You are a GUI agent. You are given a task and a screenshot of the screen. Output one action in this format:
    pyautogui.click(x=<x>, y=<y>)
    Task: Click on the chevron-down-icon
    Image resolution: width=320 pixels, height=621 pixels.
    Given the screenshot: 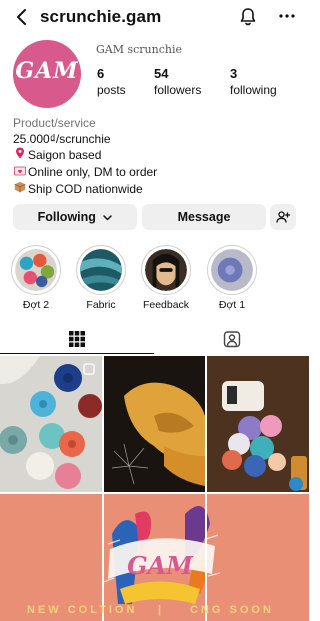 What is the action you would take?
    pyautogui.click(x=108, y=217)
    